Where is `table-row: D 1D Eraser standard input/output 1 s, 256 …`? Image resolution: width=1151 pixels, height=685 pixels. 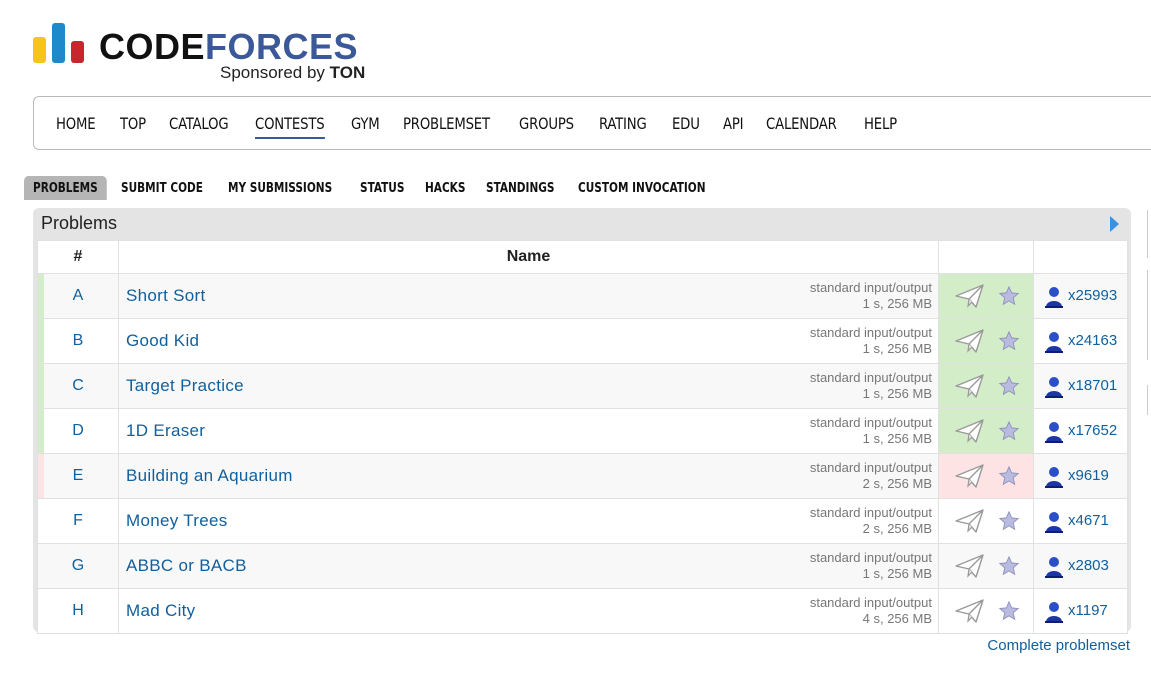 table-row: D 1D Eraser standard input/output 1 s, 256 … is located at coordinates (582, 431).